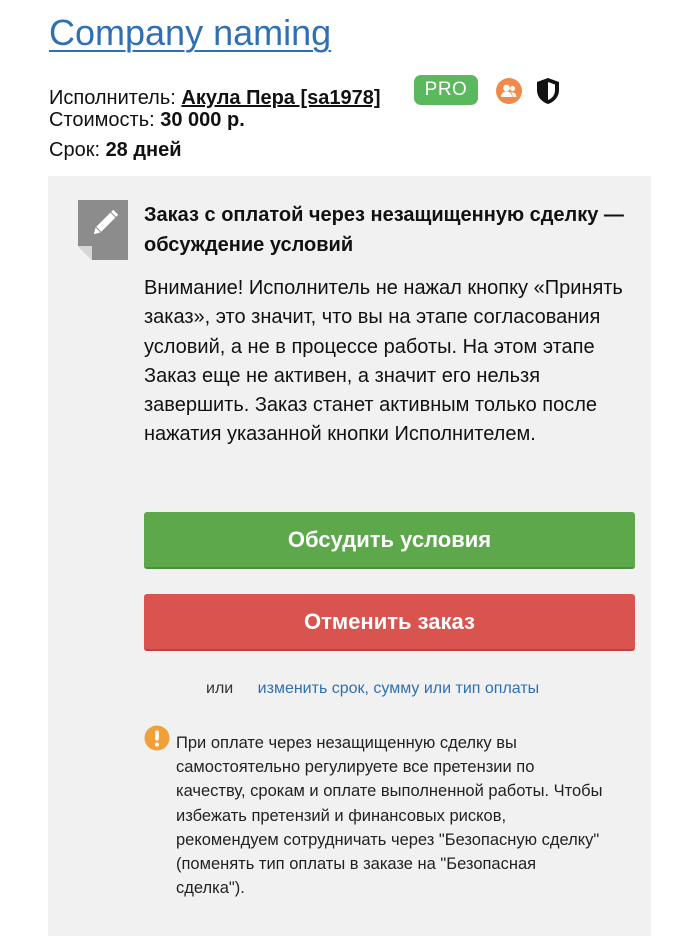  I want to click on alternative-action-row: или изменить срок, сумму или тип оплаты, so click(372, 689).